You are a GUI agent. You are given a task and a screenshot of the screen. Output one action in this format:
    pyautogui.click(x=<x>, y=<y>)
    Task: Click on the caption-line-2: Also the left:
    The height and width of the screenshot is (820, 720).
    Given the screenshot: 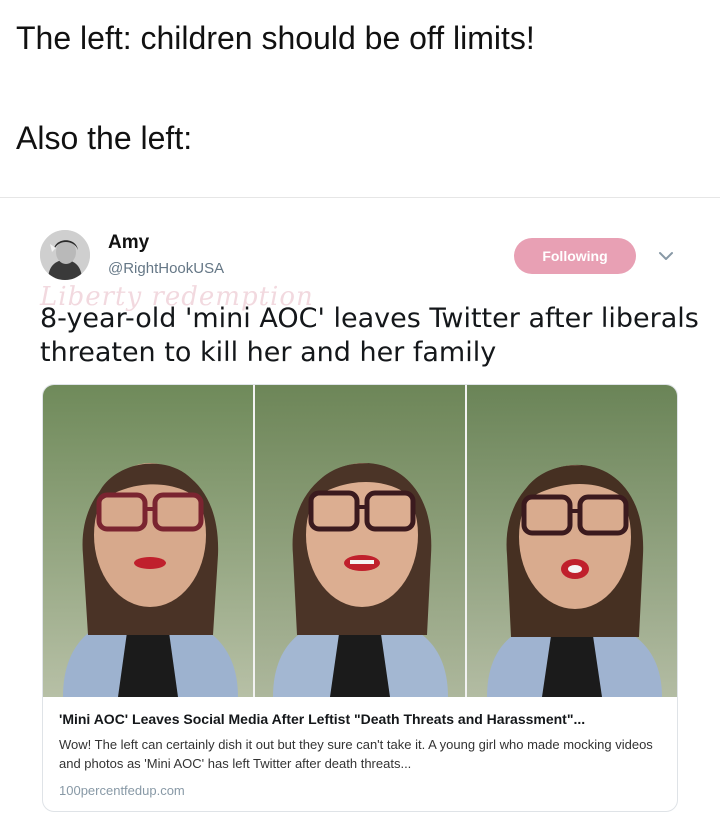 What is the action you would take?
    pyautogui.click(x=104, y=138)
    